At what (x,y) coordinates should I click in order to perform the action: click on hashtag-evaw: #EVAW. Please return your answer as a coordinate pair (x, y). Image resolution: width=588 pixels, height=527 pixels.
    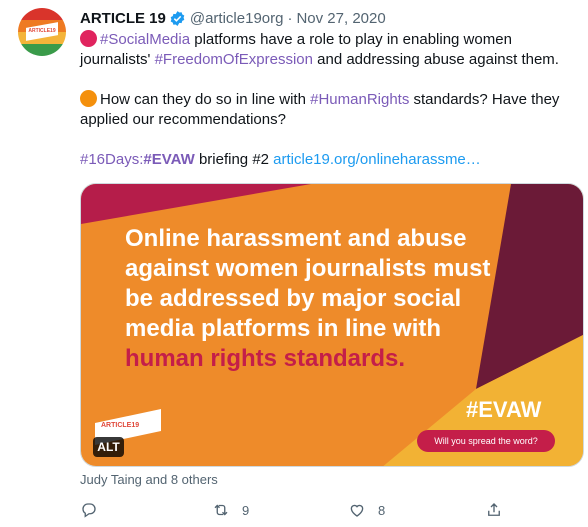
    Looking at the image, I should click on (168, 159).